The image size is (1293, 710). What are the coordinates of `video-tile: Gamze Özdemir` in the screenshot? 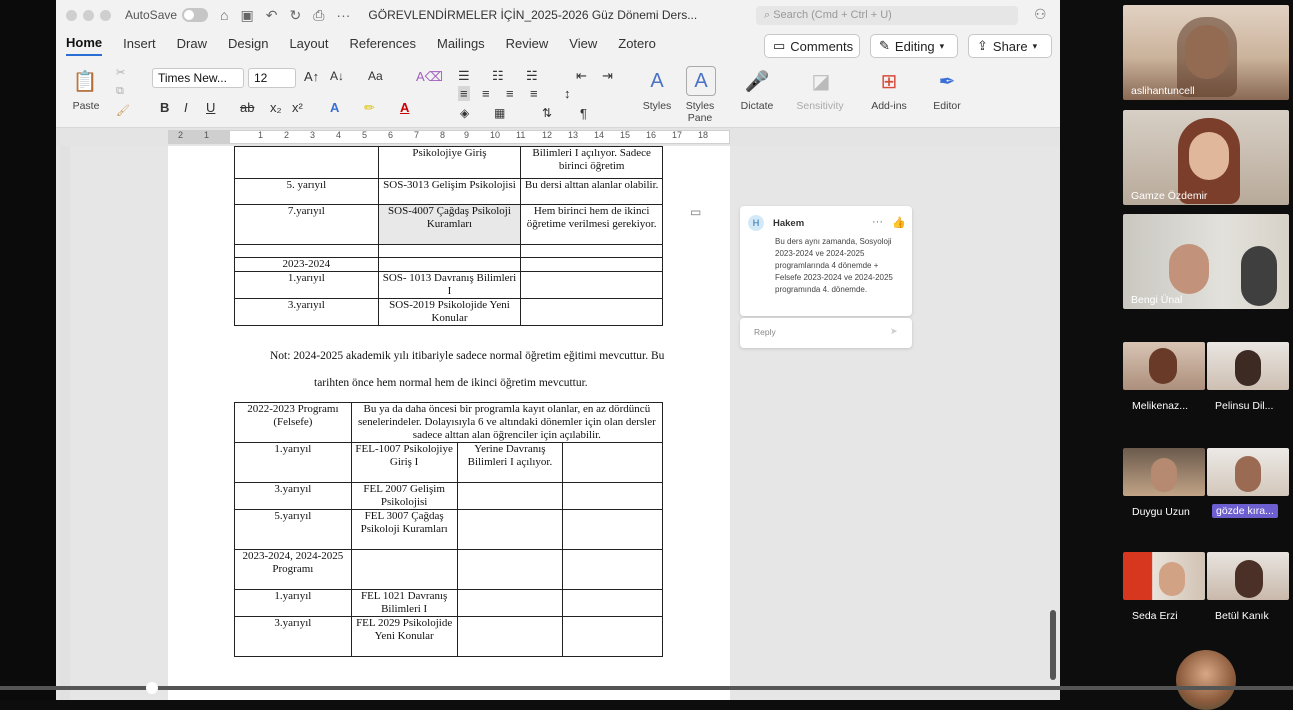 It's located at (1206, 157).